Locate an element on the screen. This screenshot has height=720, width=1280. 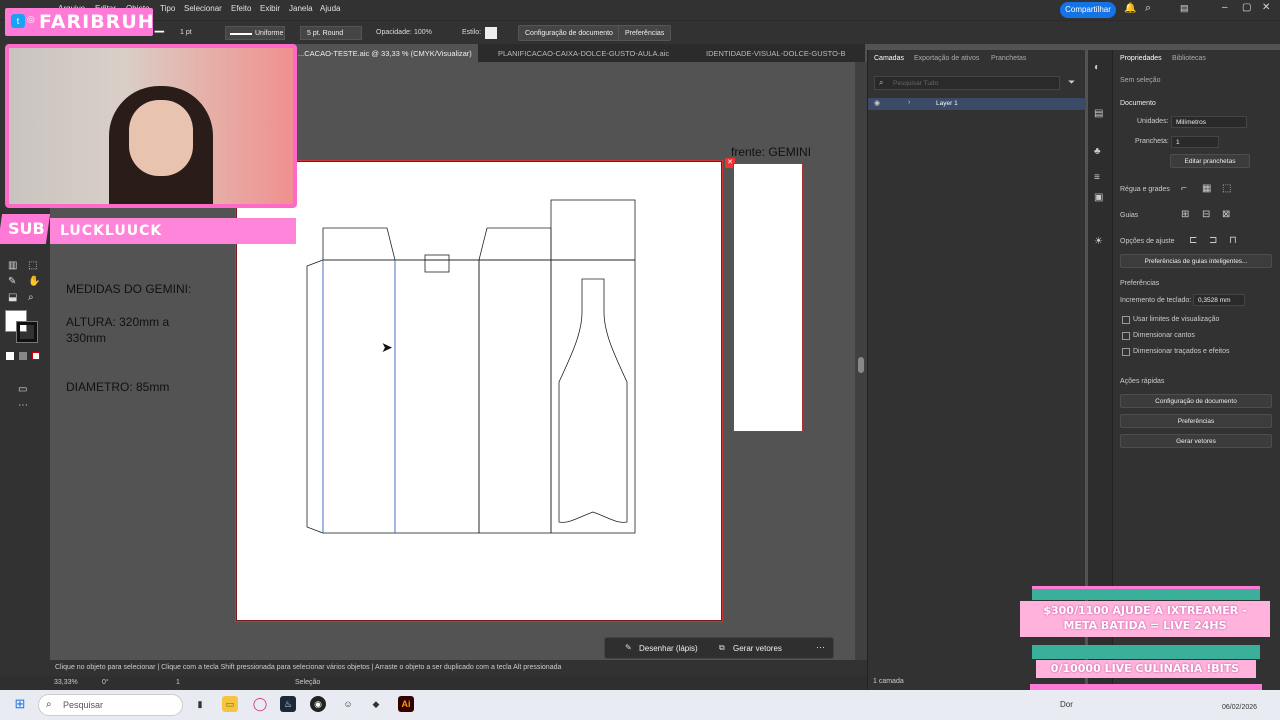
opera-icon: ◯ is located at coordinates (260, 704).